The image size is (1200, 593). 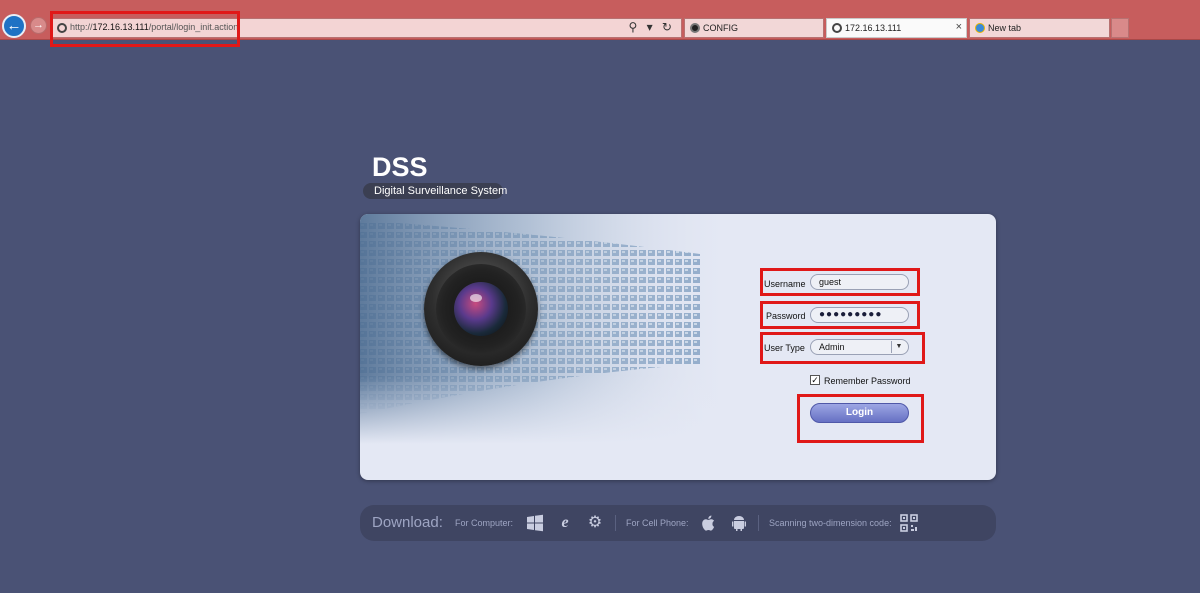 I want to click on apple-icon, so click(x=709, y=523).